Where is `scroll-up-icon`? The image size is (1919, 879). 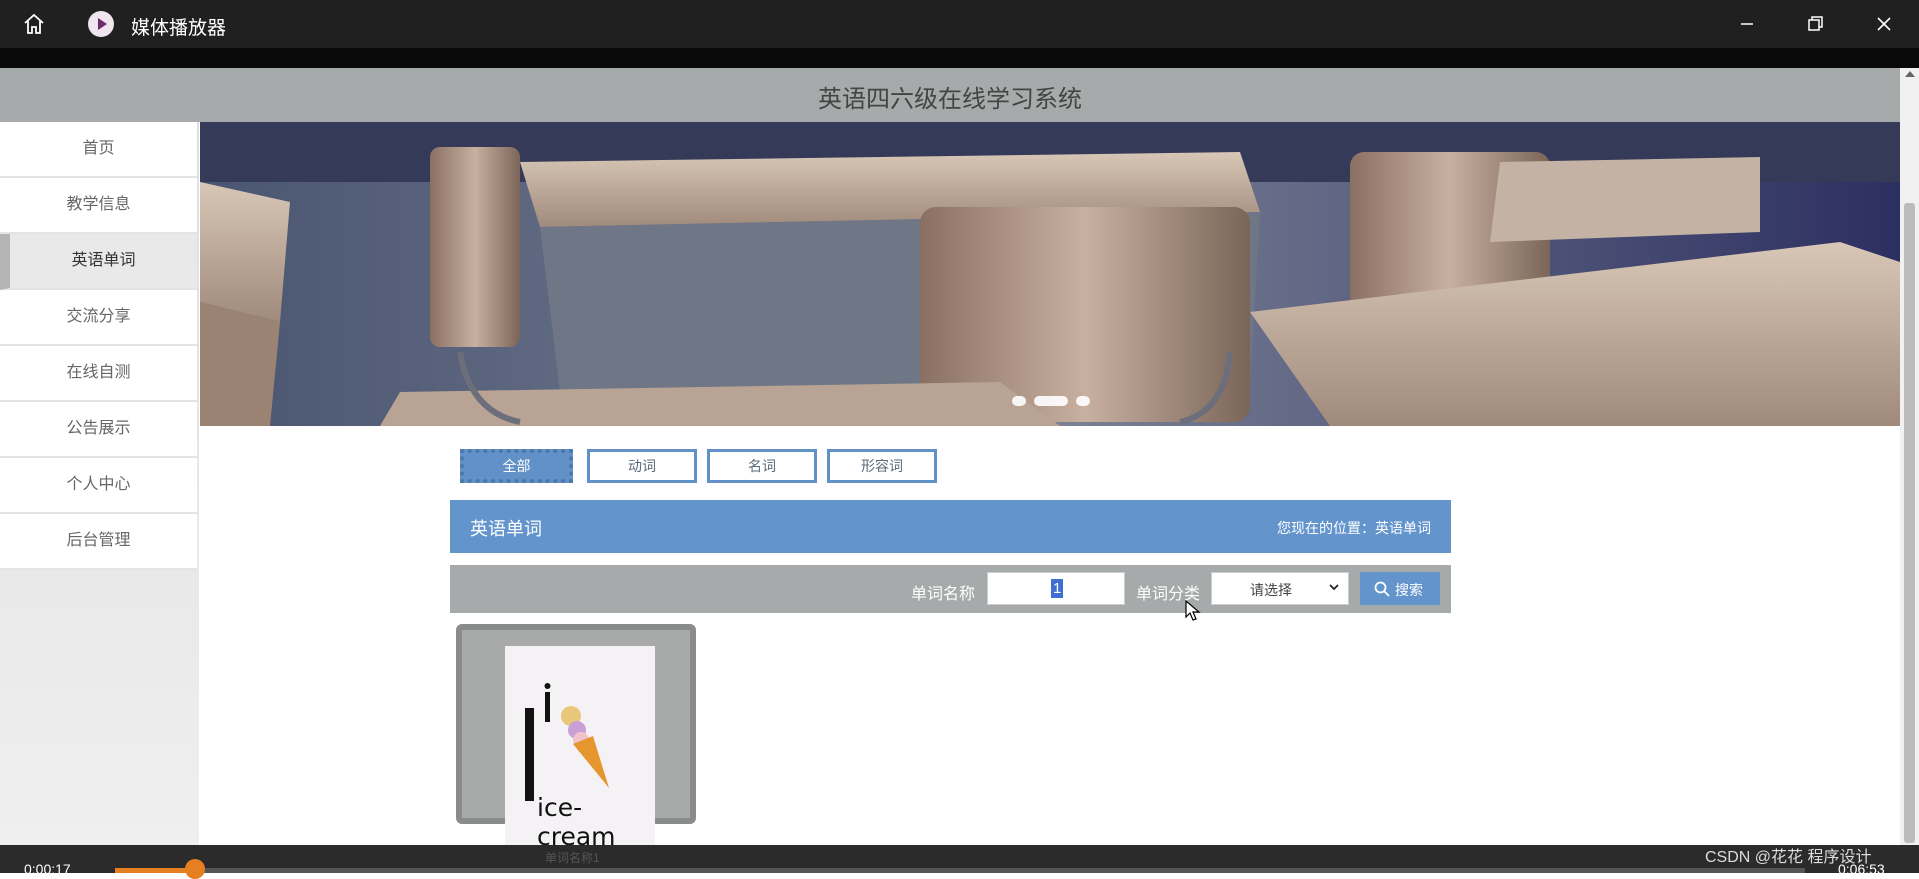
scroll-up-icon is located at coordinates (1910, 74).